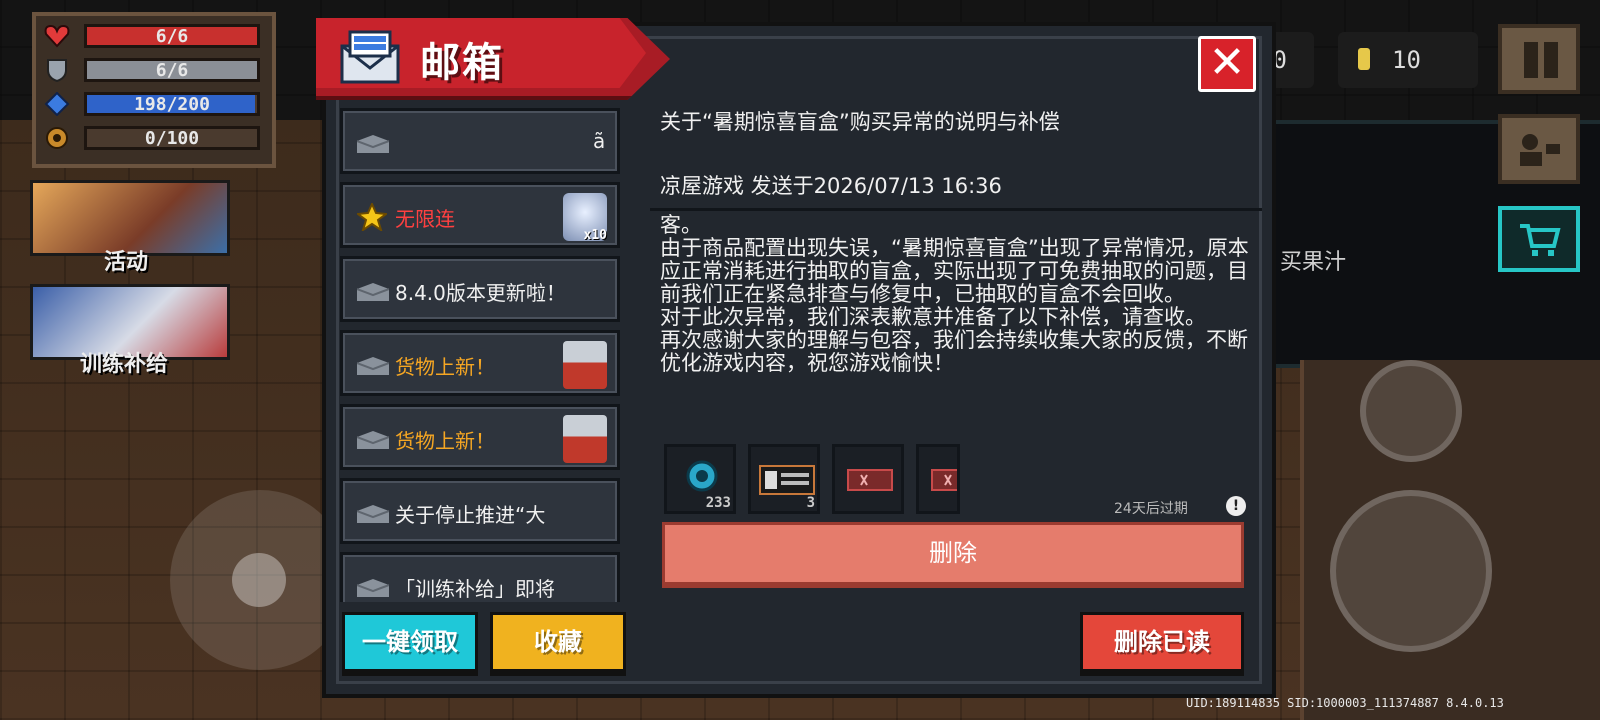  I want to click on cart-icon, so click(1540, 240).